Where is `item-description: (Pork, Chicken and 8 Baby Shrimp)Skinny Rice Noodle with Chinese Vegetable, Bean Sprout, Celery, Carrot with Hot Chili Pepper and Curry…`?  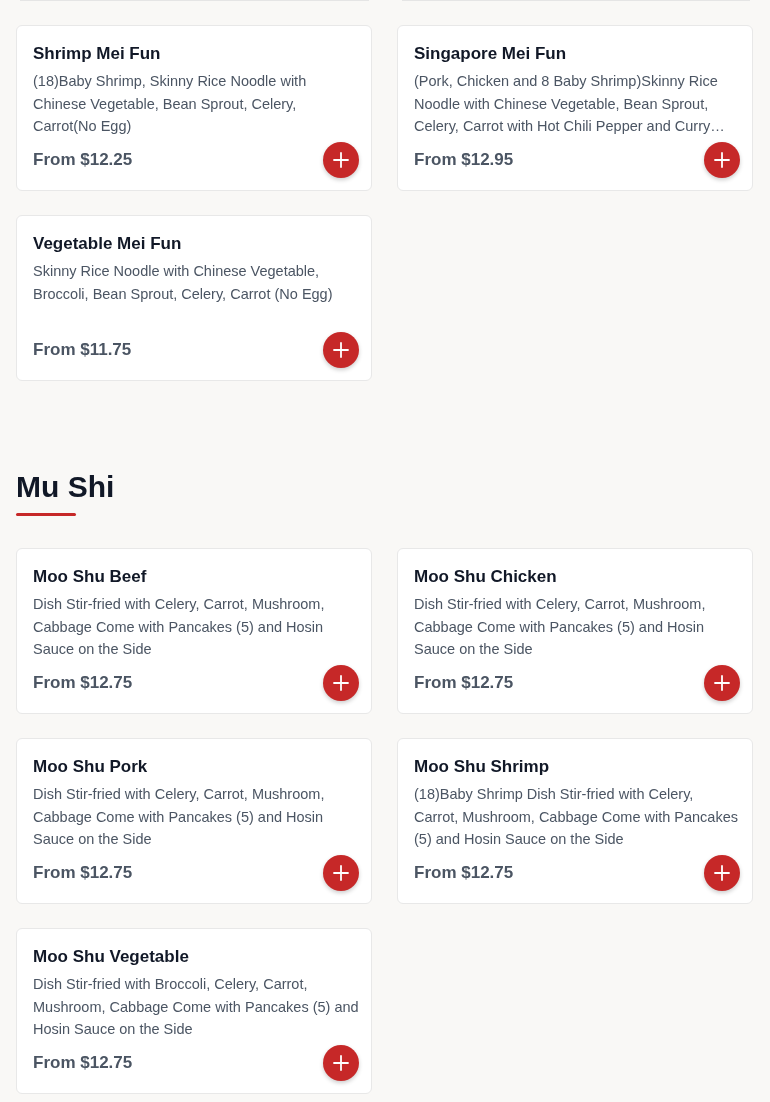
item-description: (Pork, Chicken and 8 Baby Shrimp)Skinny Rice Noodle with Chinese Vegetable, Bean Sprout, Celery, Carrot with Hot Chili Pepper and Curry… is located at coordinates (570, 104).